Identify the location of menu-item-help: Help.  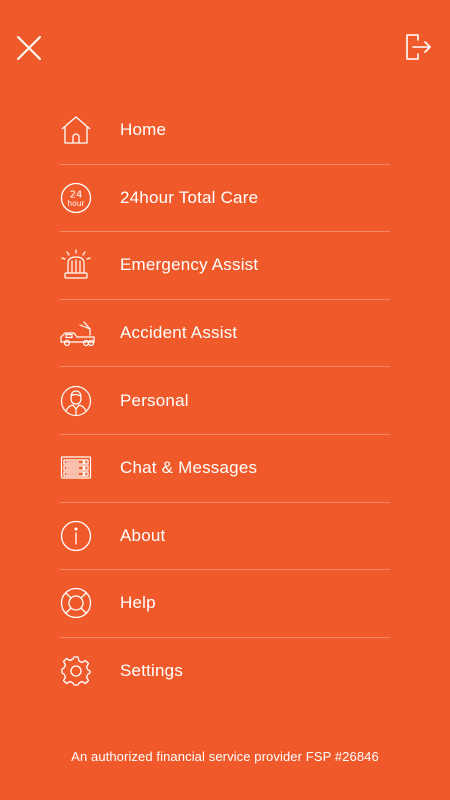
(225, 604).